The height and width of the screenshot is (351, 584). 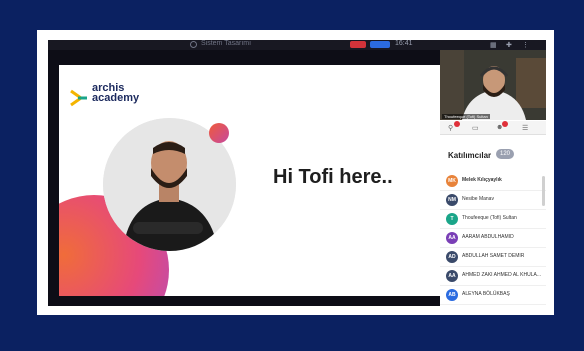 What do you see at coordinates (297, 45) in the screenshot?
I see `meeting-toolbar: Sistem Tasarımı 16:41 ▦ ✚ ⋮` at bounding box center [297, 45].